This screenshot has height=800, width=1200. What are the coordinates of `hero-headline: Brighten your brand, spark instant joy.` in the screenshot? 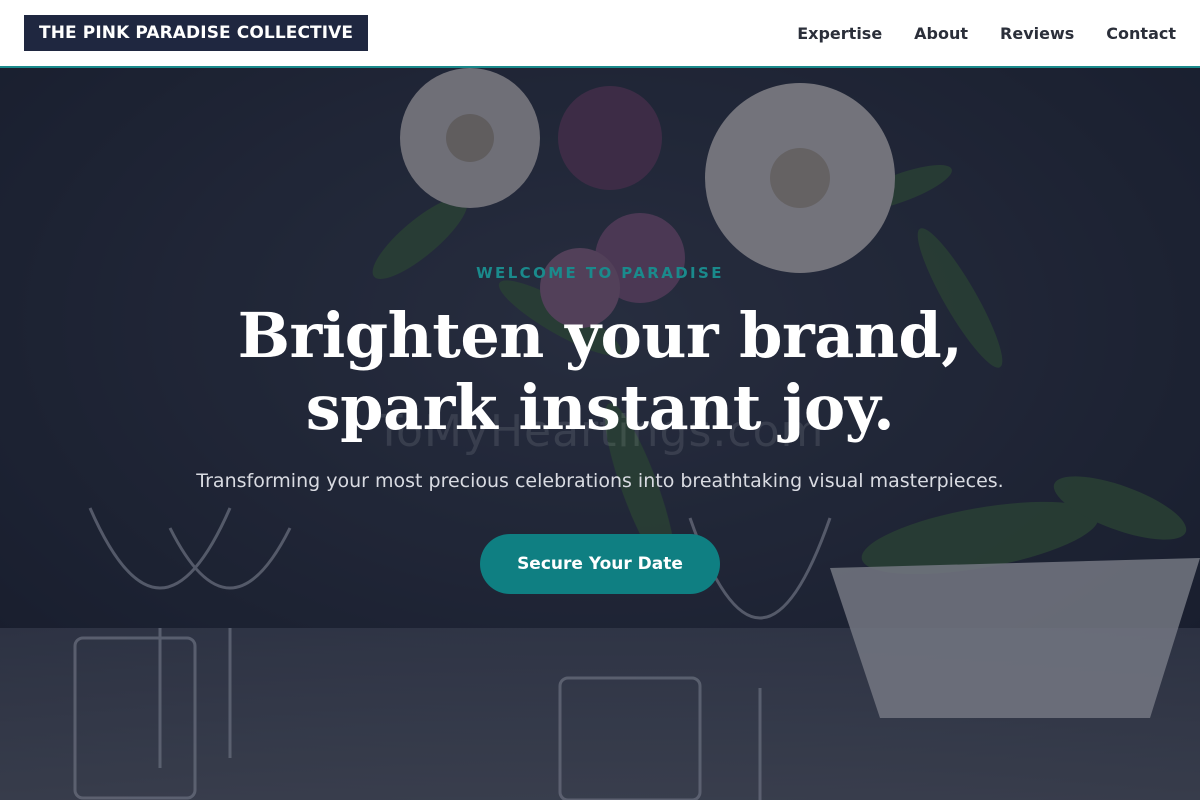 It's located at (600, 372).